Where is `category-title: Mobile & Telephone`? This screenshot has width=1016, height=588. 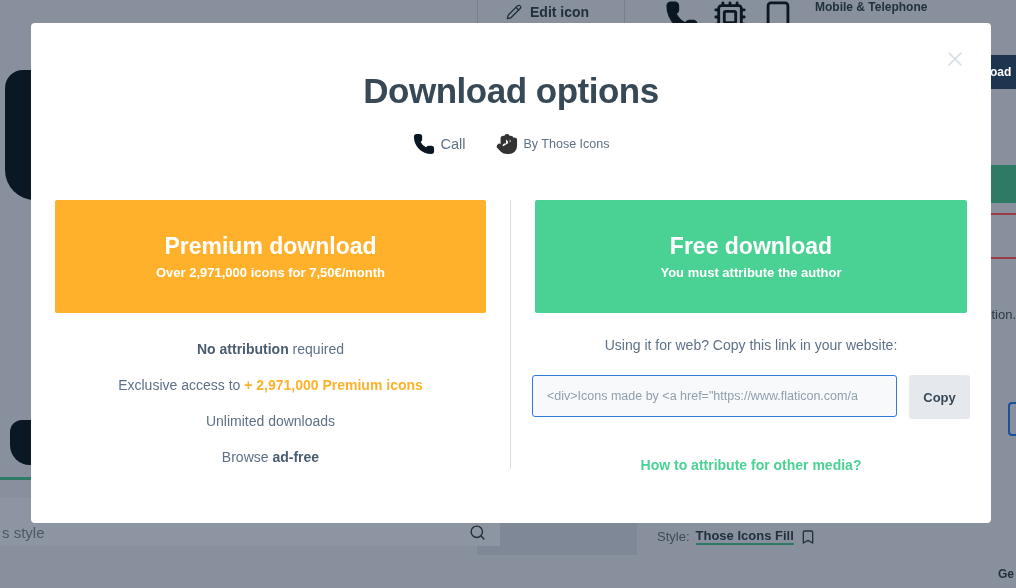 category-title: Mobile & Telephone is located at coordinates (871, 7).